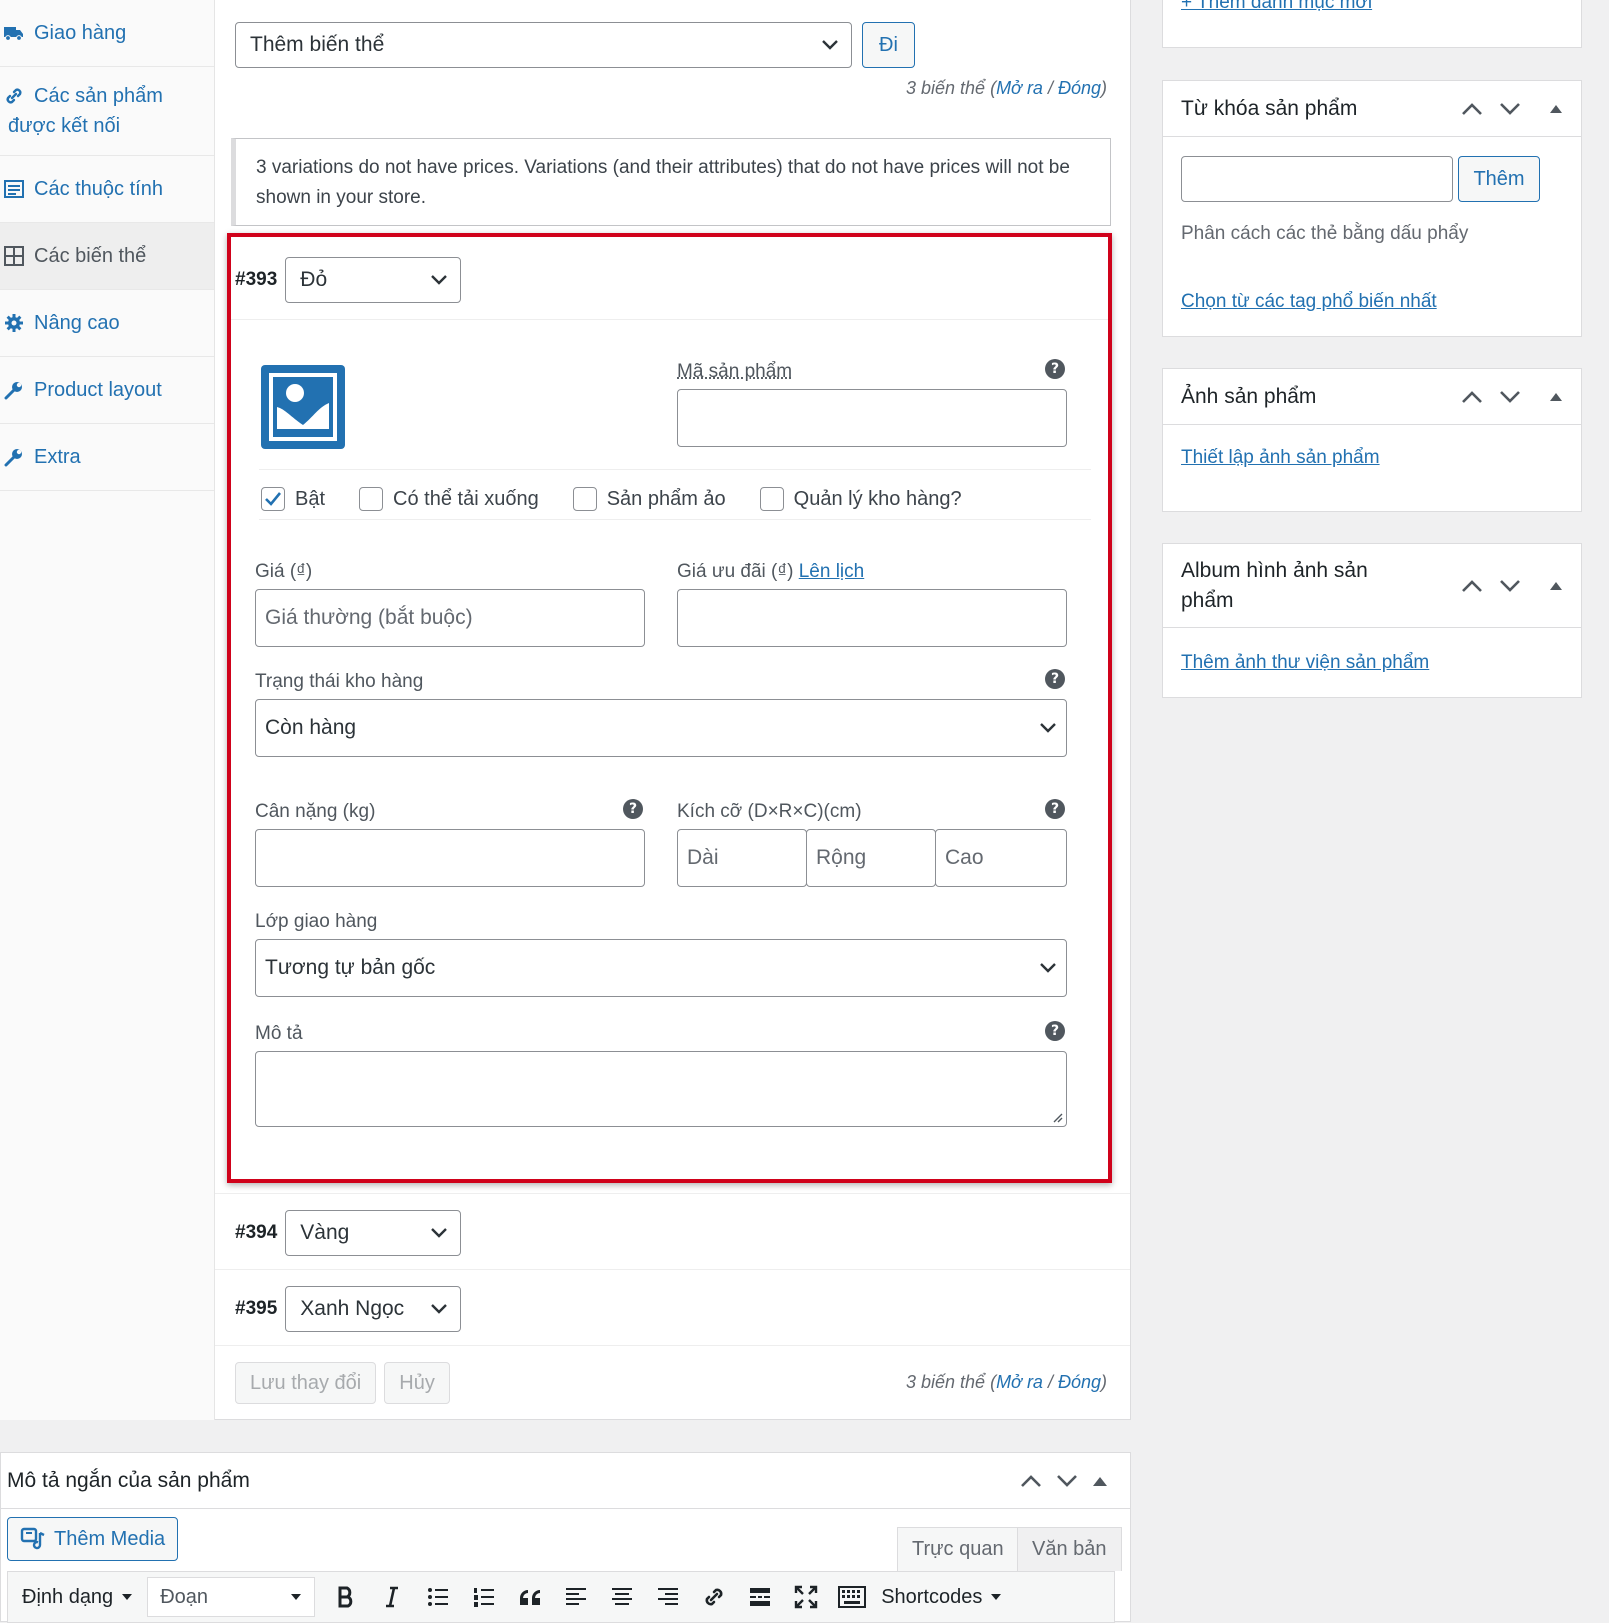 This screenshot has height=1623, width=1609. Describe the element at coordinates (806, 1597) in the screenshot. I see `fullscreen-icon` at that location.